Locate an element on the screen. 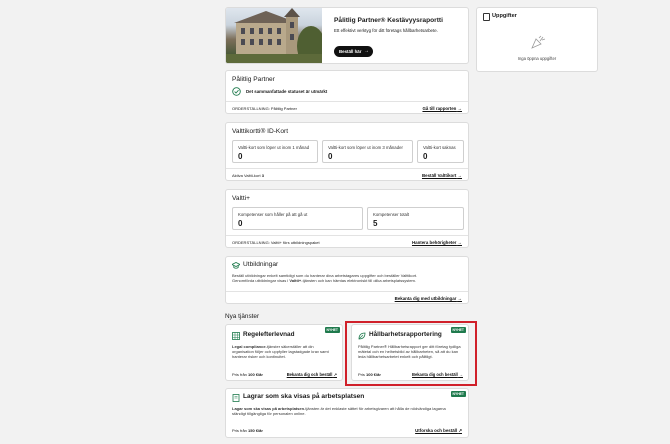 Image resolution: width=670 pixels, height=444 pixels. valttiplus-box-2: Kompetenser totalt 5 is located at coordinates (415, 218).